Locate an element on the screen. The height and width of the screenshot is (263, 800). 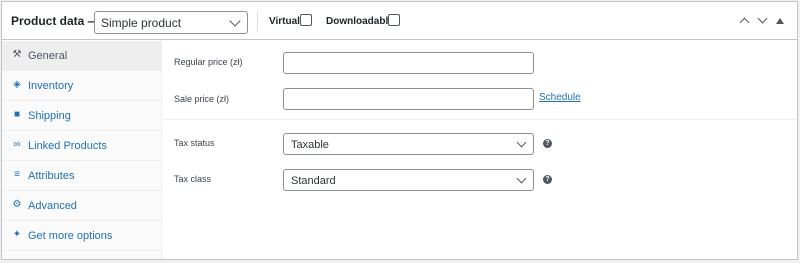
sale-price-label: Sale price (zł) is located at coordinates (202, 99).